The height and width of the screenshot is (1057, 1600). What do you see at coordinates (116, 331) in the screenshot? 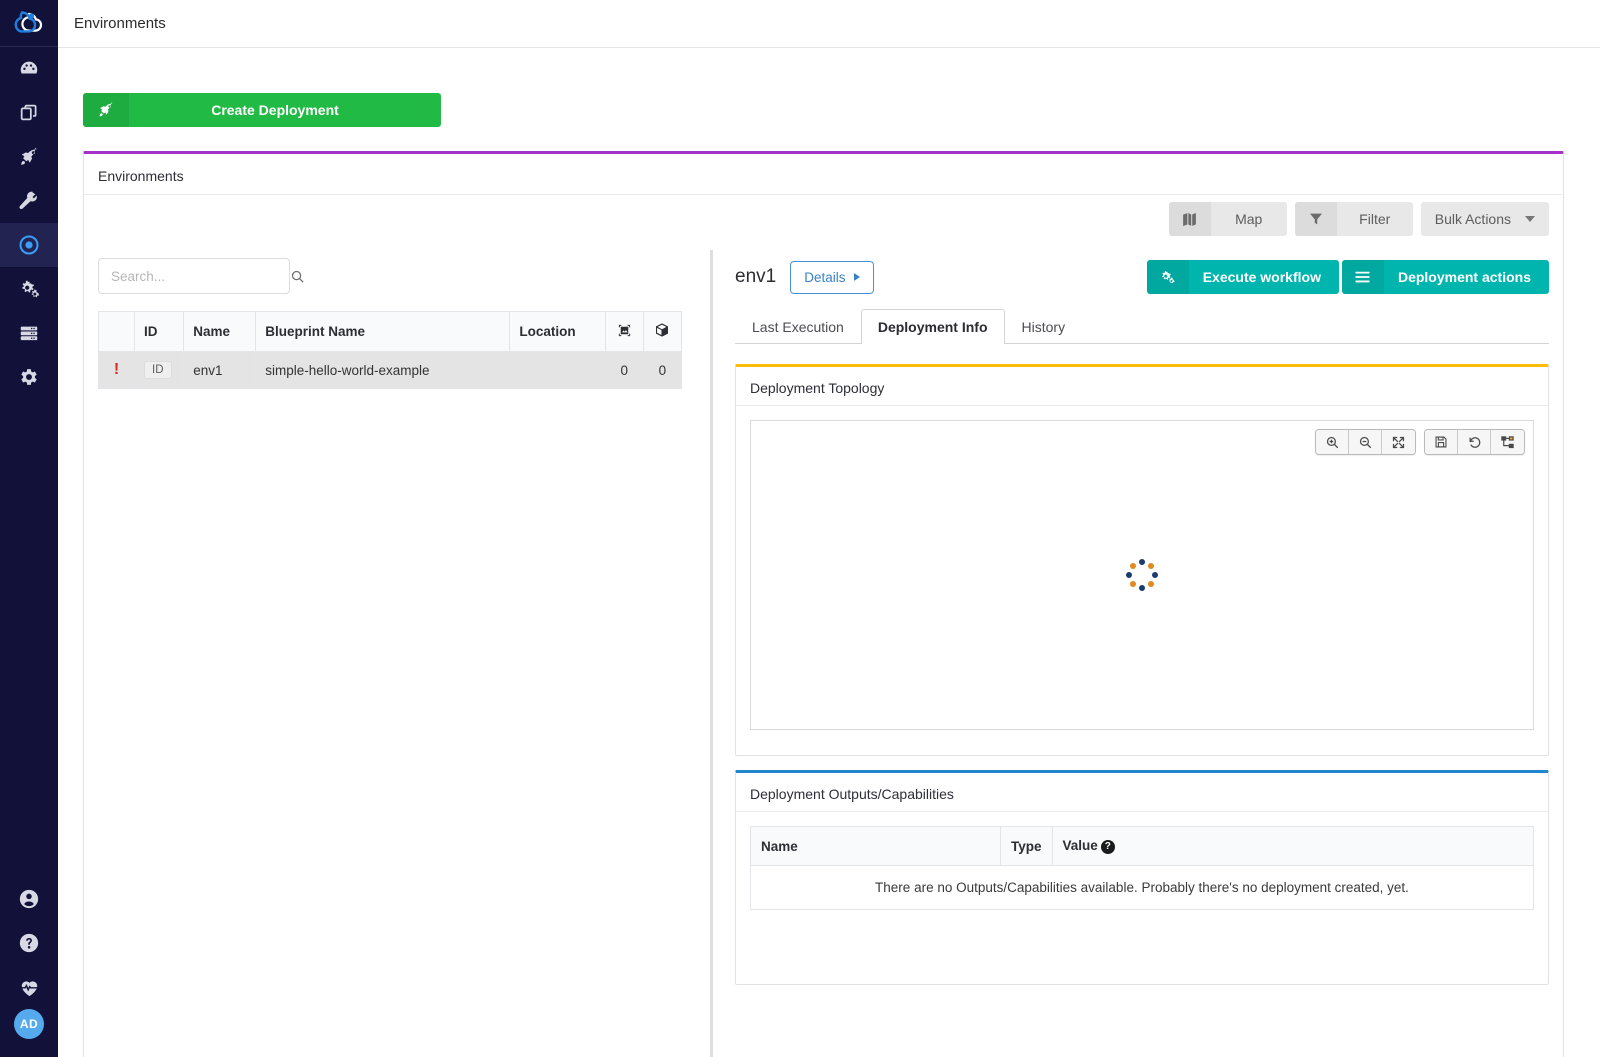
I see `th-status` at bounding box center [116, 331].